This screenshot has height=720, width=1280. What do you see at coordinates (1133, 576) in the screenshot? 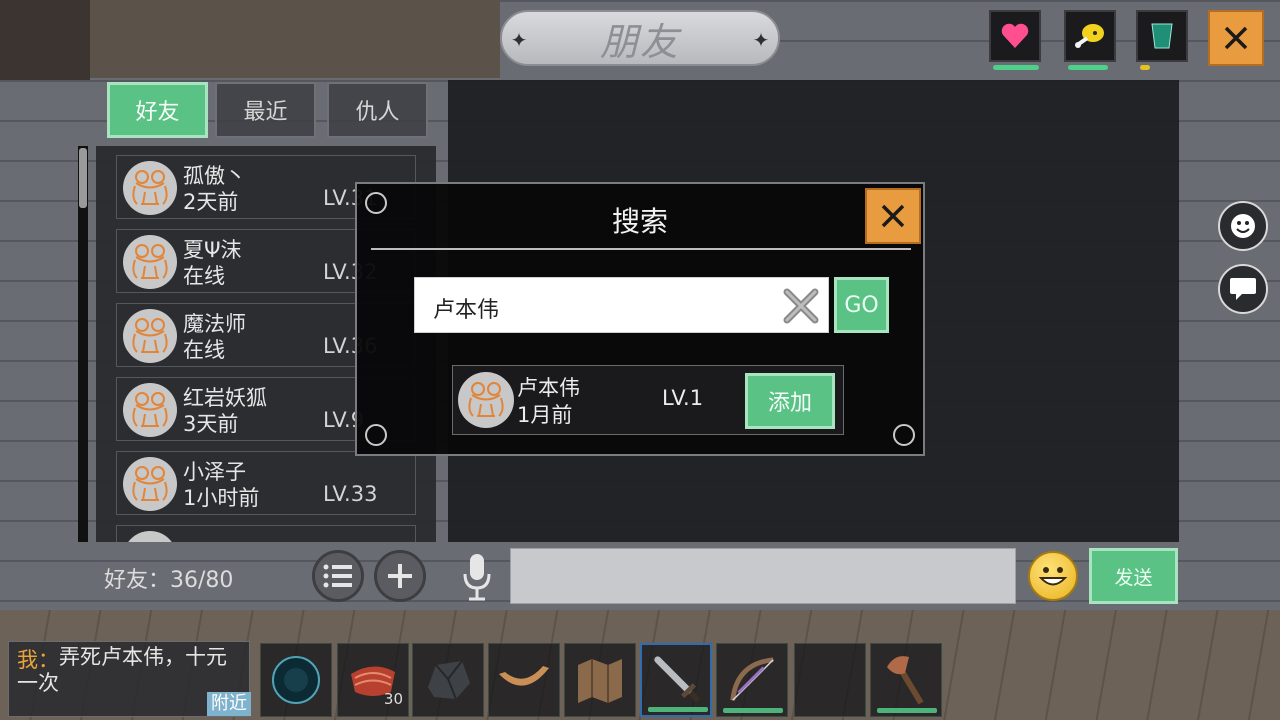
I see `send-button: 发送` at bounding box center [1133, 576].